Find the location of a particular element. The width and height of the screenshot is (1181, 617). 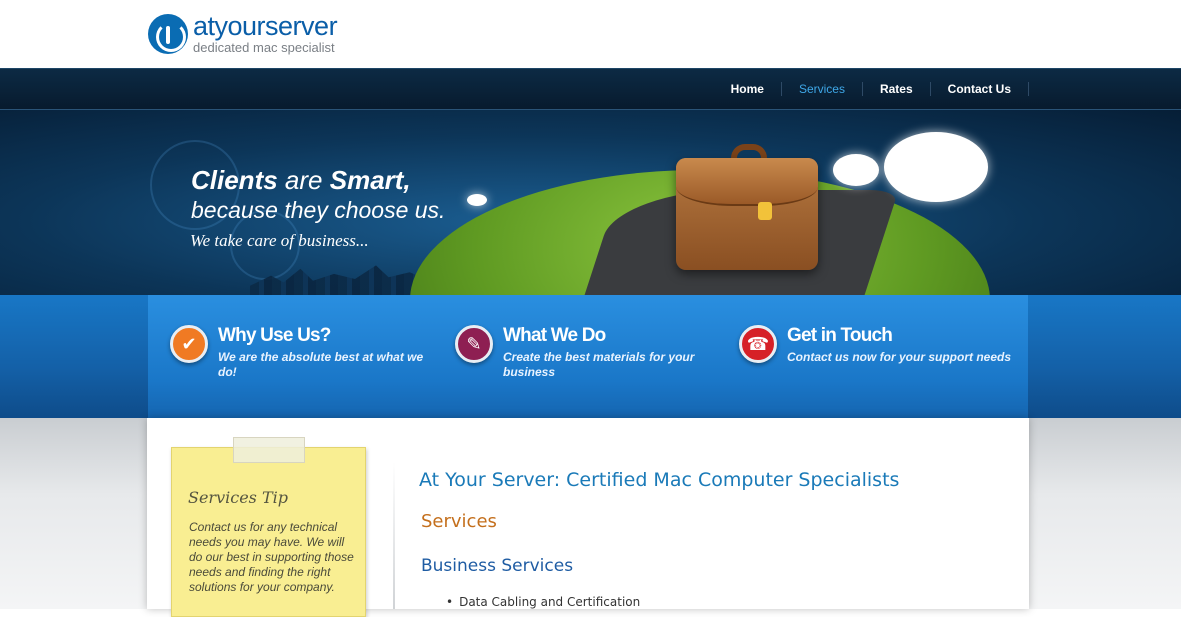

section-title: Services is located at coordinates (459, 521).